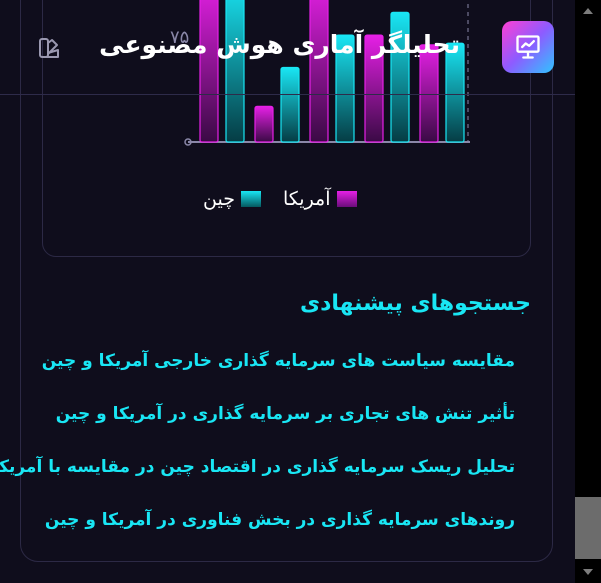  Describe the element at coordinates (307, 199) in the screenshot. I see `legend-label-usa: آمریکا` at that location.